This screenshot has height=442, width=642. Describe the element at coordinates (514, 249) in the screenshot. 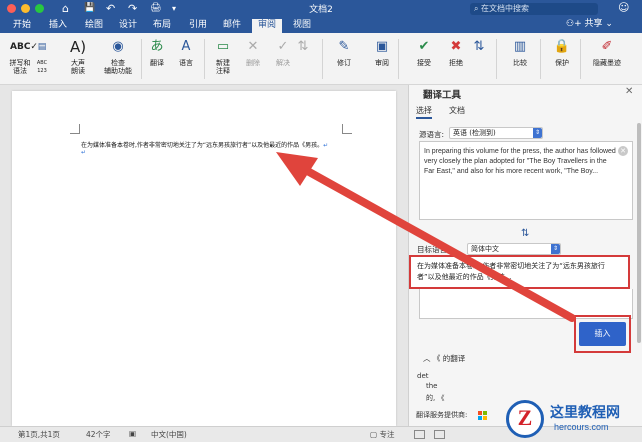

I see `target-language-select: 简体中文 ⇕` at that location.